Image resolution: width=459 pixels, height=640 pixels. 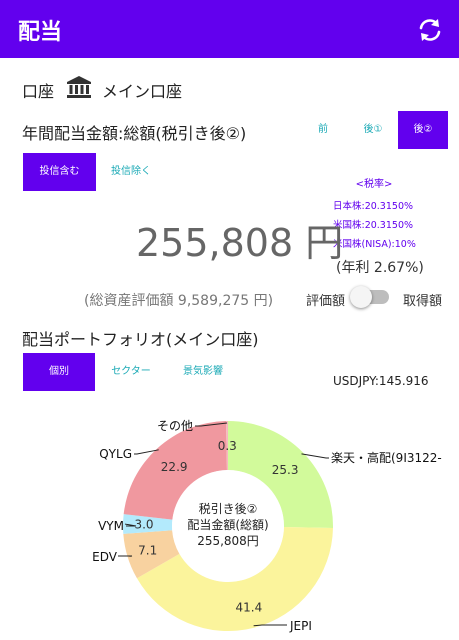 What do you see at coordinates (229, 29) in the screenshot?
I see `app-bar: 配当` at bounding box center [229, 29].